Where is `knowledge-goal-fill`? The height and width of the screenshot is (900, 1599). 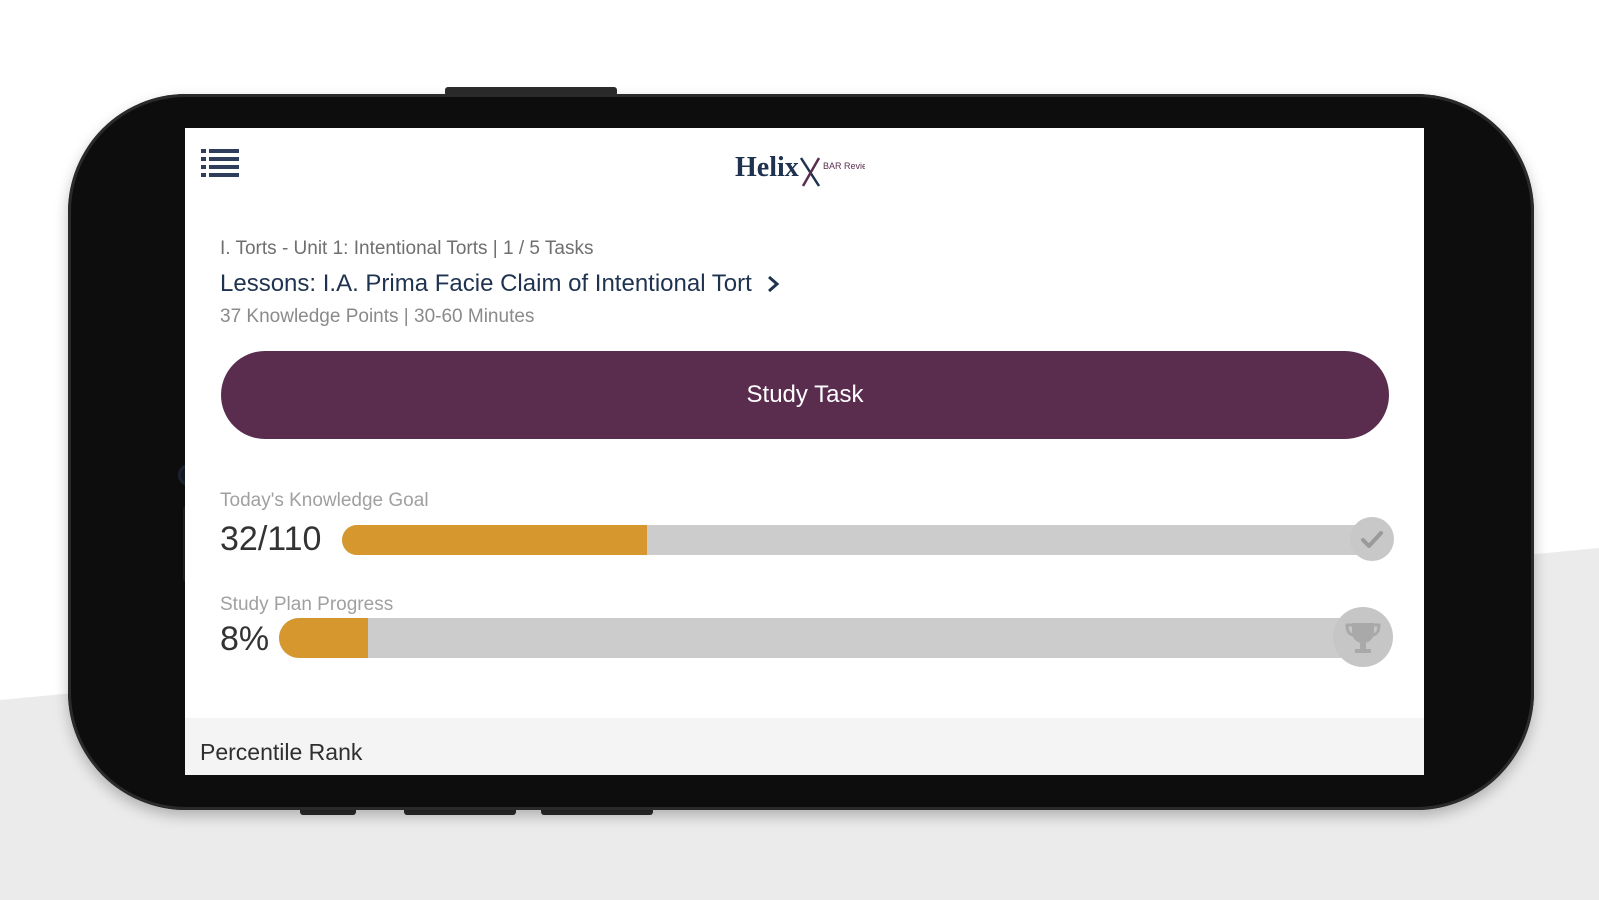
knowledge-goal-fill is located at coordinates (494, 540).